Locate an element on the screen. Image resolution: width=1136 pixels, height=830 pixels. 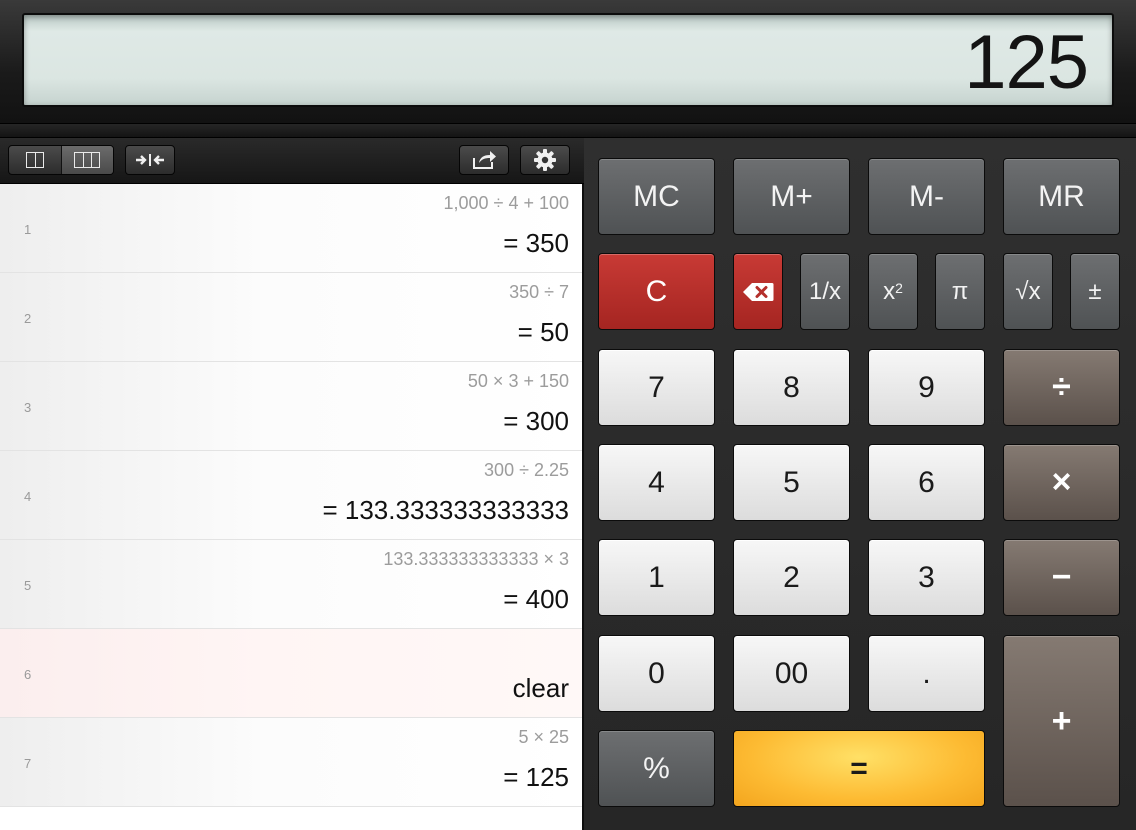
digit-2-button: 2 is located at coordinates (791, 577).